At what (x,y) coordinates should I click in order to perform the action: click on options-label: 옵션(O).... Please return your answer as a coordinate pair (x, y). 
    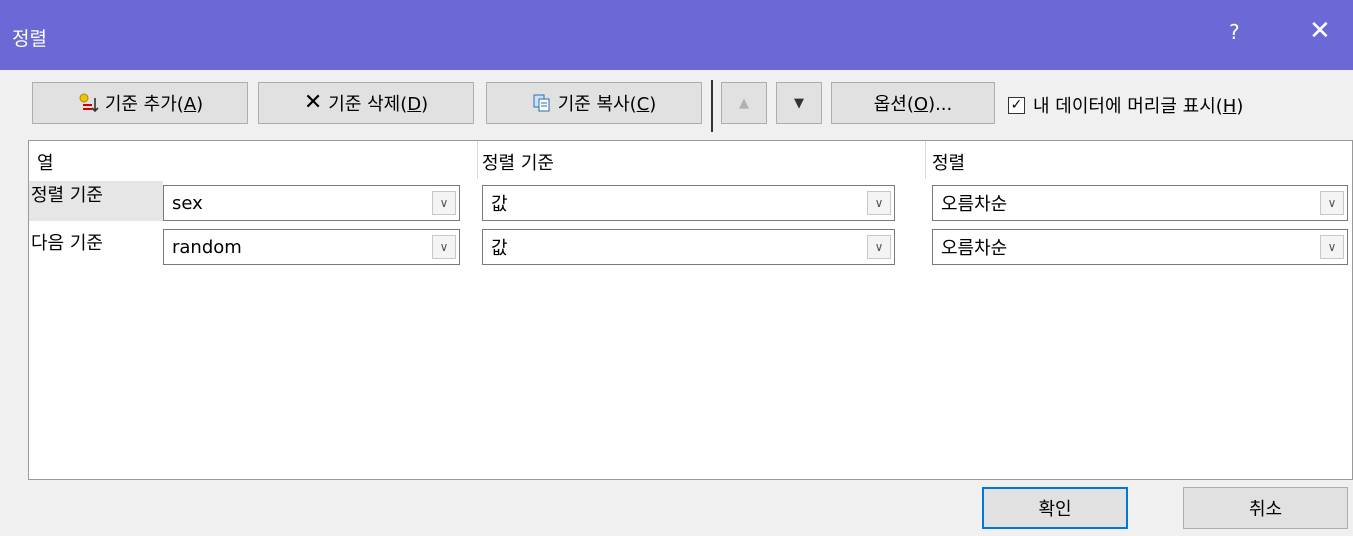
    Looking at the image, I should click on (913, 104).